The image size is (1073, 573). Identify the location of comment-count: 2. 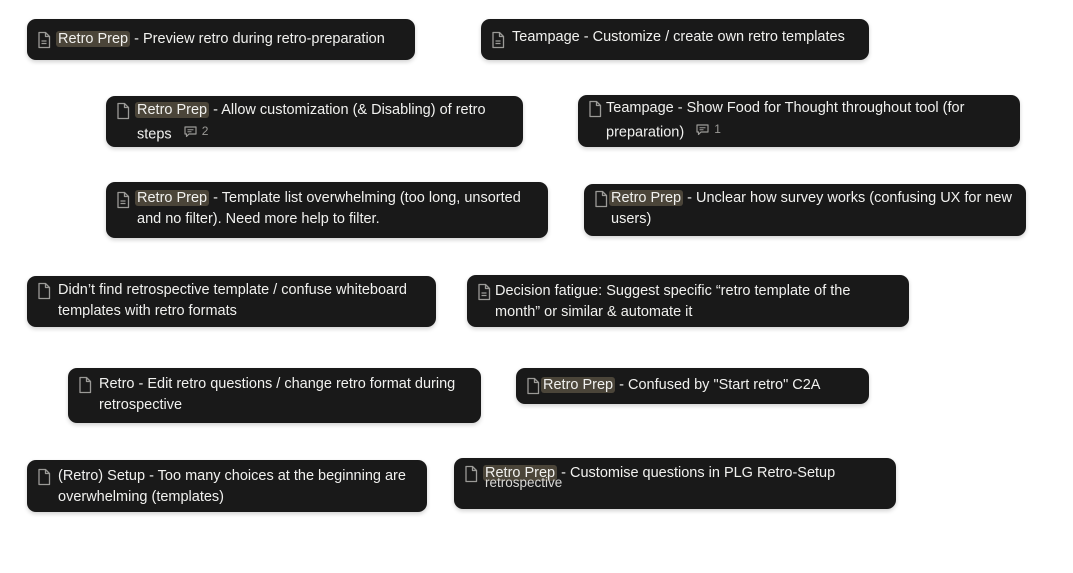
(196, 131).